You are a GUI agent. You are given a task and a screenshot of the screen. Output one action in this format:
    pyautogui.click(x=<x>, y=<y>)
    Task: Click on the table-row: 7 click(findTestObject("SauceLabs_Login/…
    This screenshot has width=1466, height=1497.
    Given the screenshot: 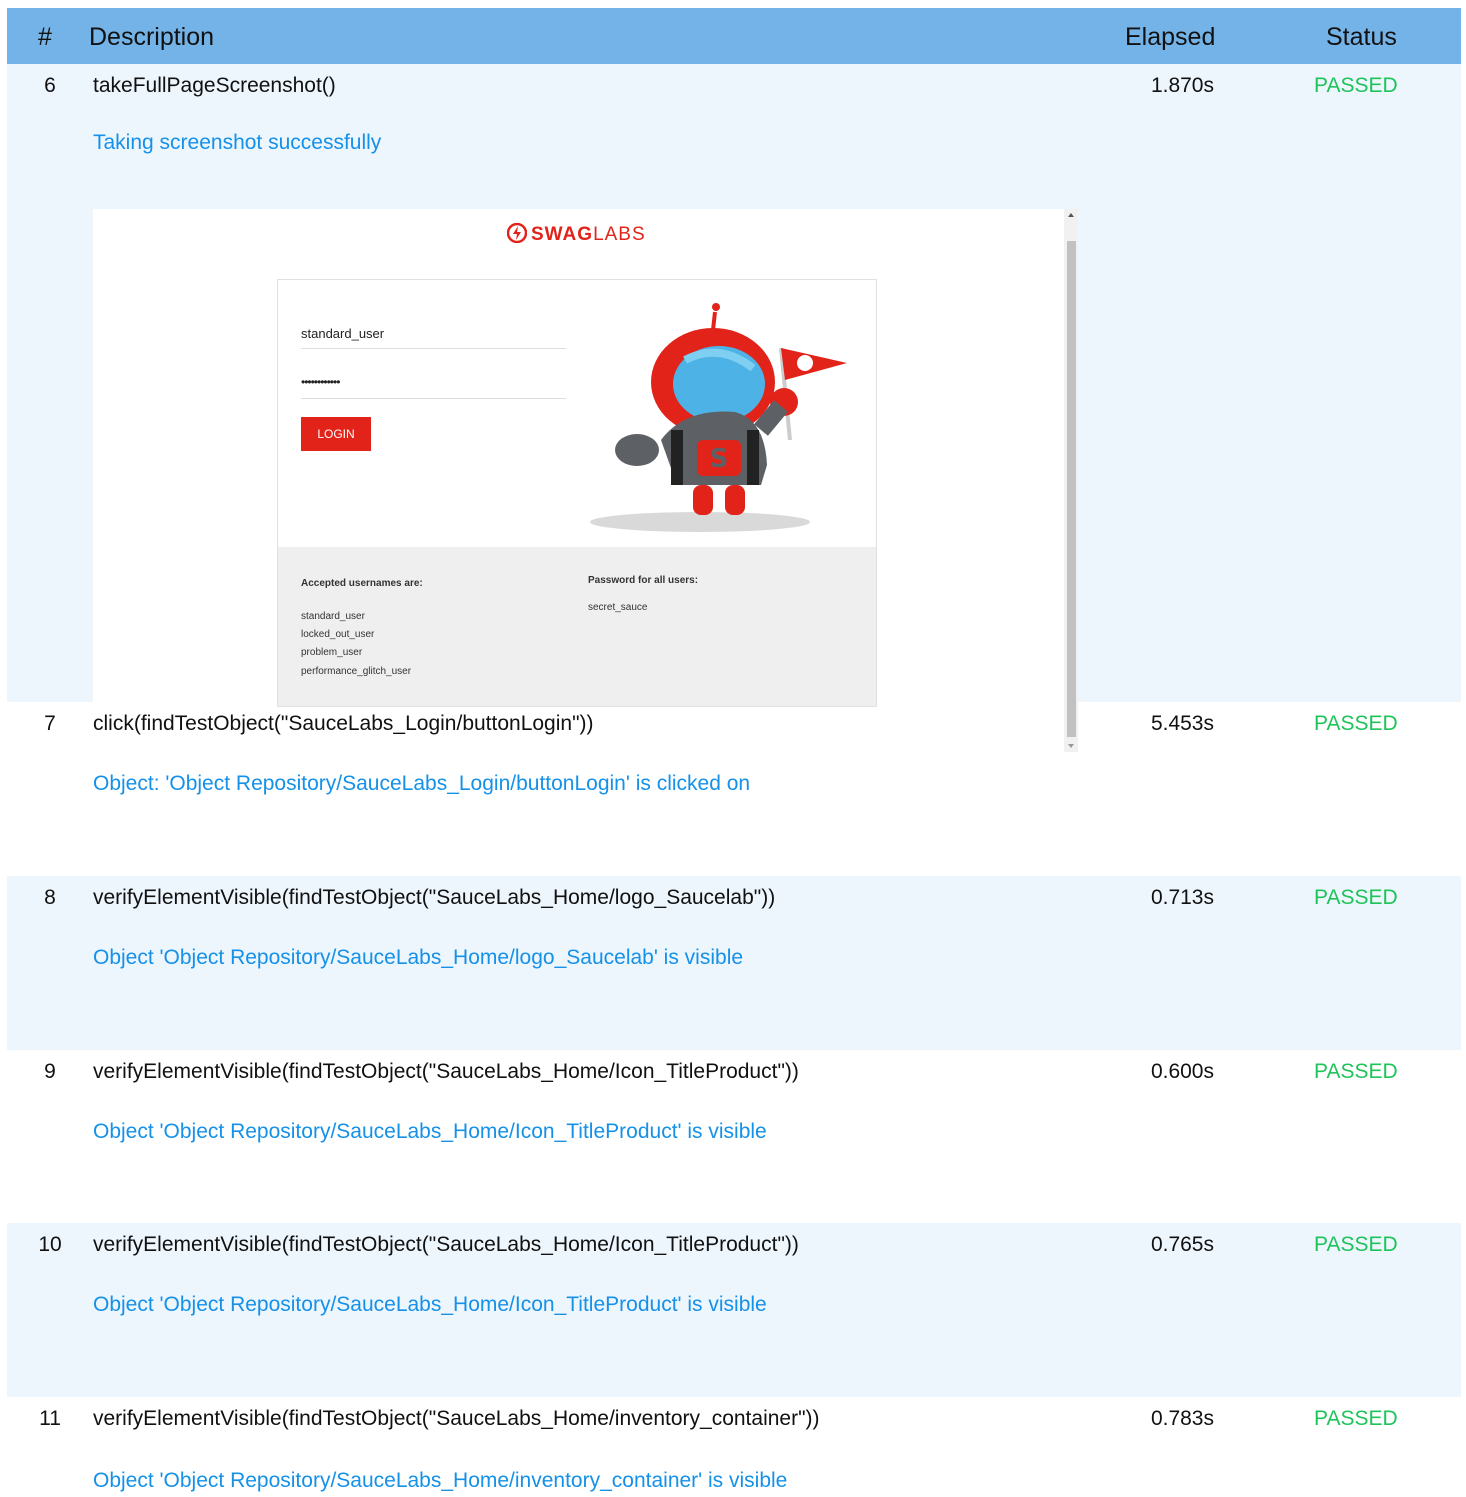 What is the action you would take?
    pyautogui.click(x=734, y=789)
    